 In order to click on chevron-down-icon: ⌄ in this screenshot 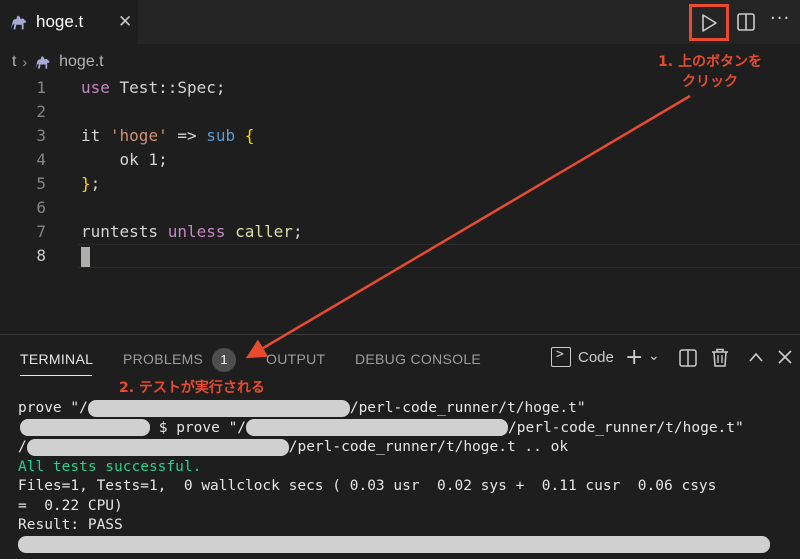, I will do `click(654, 356)`.